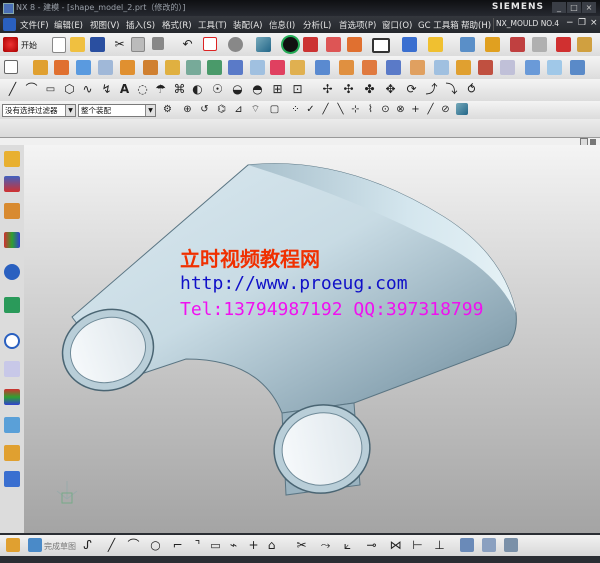 Image resolution: width=600 pixels, height=563 pixels. Describe the element at coordinates (325, 545) in the screenshot. I see `quick-extend-icon: ⤳` at that location.